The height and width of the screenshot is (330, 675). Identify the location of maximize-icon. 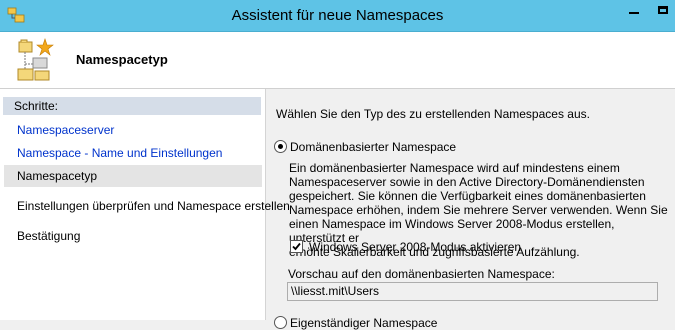
(662, 10).